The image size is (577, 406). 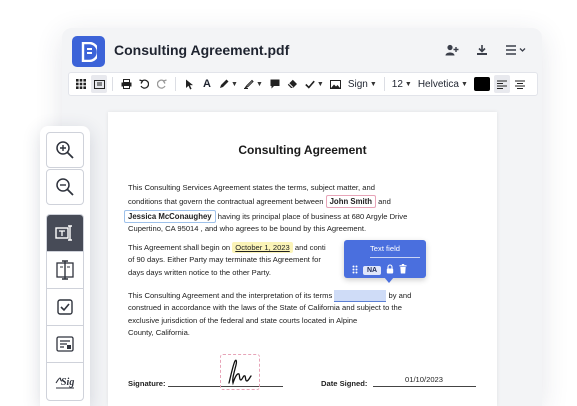 What do you see at coordinates (179, 247) in the screenshot?
I see `text-line: This Agreement shall begin on` at bounding box center [179, 247].